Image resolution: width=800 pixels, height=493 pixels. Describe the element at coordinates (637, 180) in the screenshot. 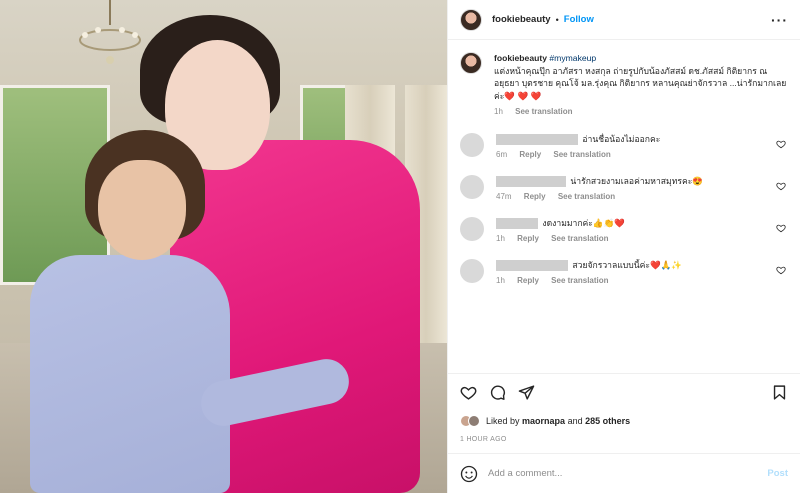

I see `comment-text: น่ารักสวยงามเลอค่ามหาสมุทรคะ😍` at that location.